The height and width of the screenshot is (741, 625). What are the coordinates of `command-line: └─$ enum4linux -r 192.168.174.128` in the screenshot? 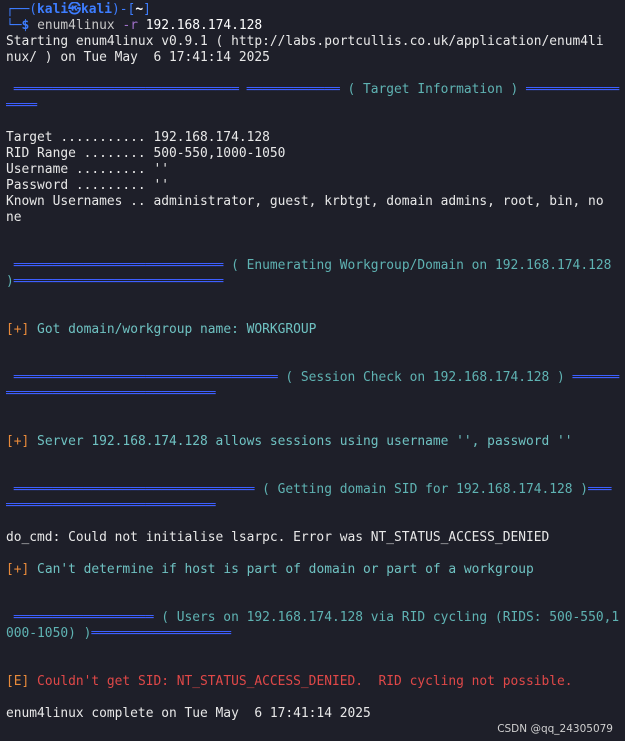 It's located at (315, 26).